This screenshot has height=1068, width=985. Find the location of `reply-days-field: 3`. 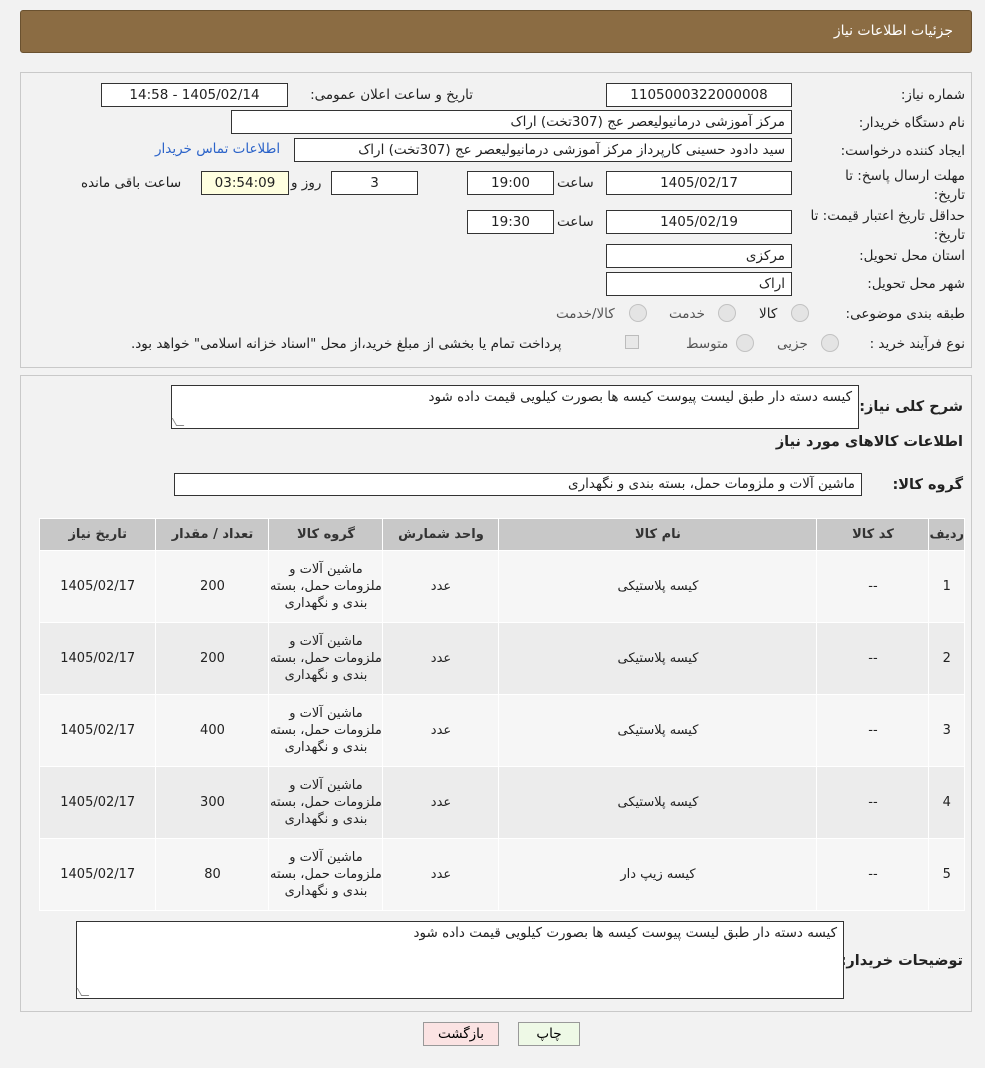

reply-days-field: 3 is located at coordinates (374, 183).